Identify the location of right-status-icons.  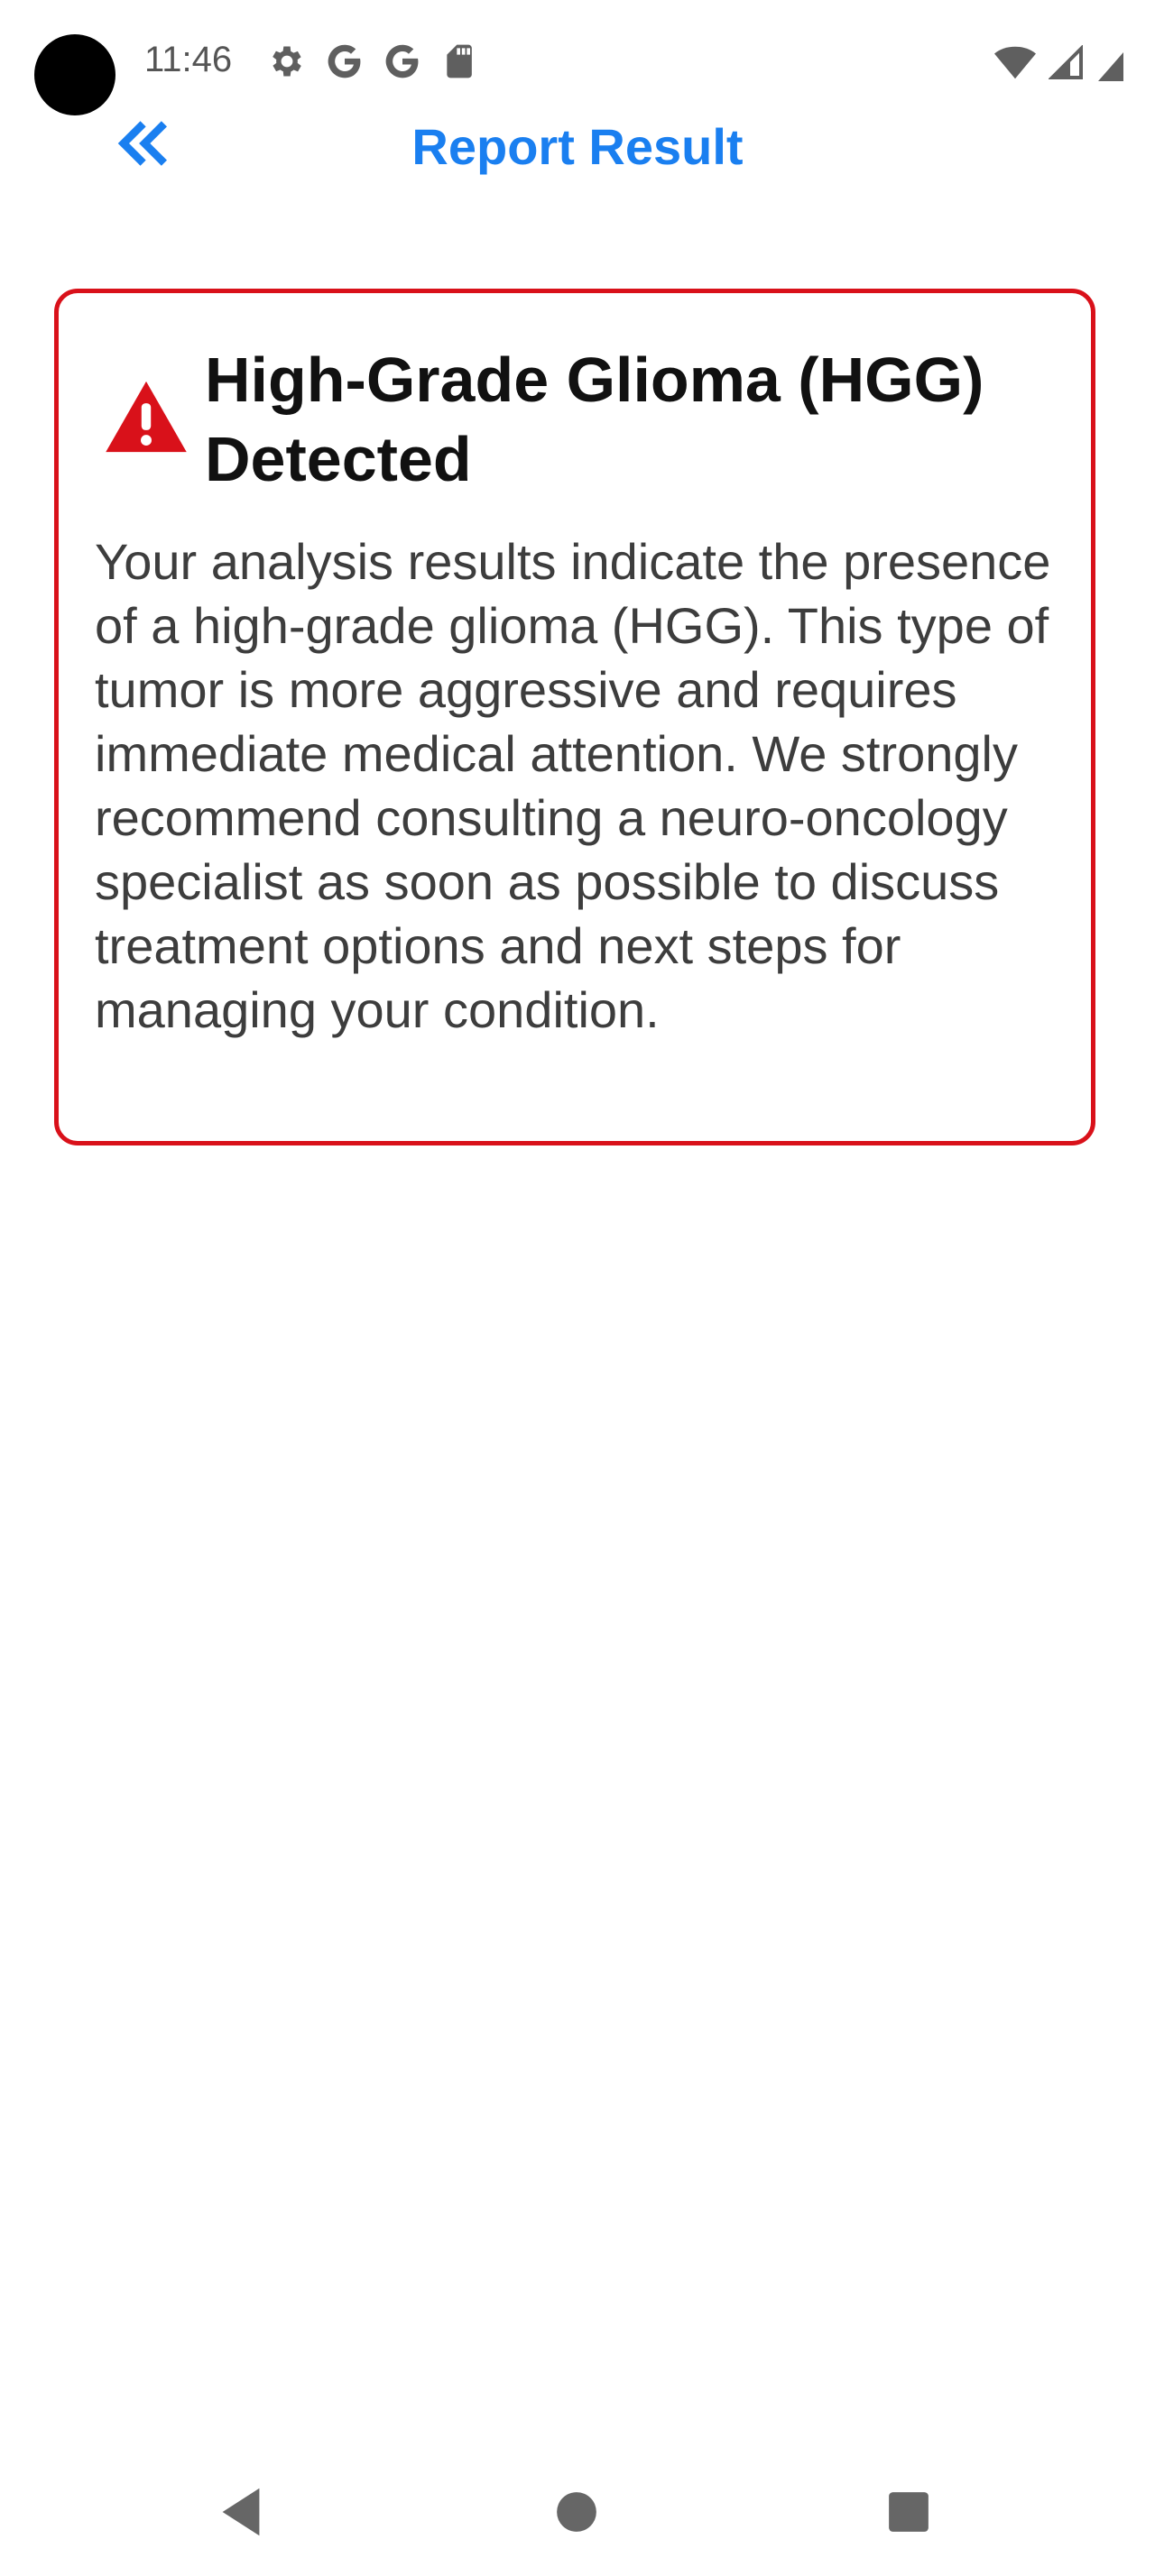
(1059, 63).